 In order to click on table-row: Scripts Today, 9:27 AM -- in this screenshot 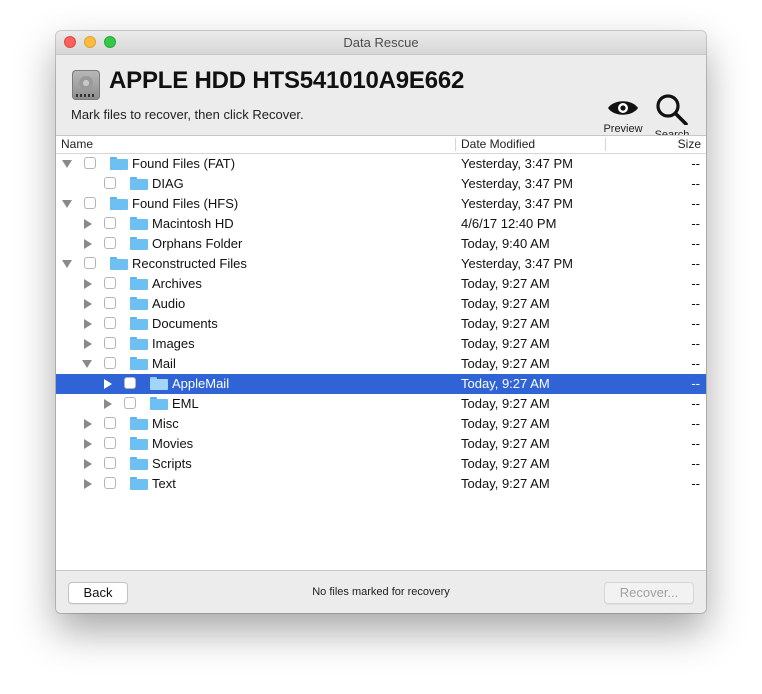, I will do `click(381, 464)`.